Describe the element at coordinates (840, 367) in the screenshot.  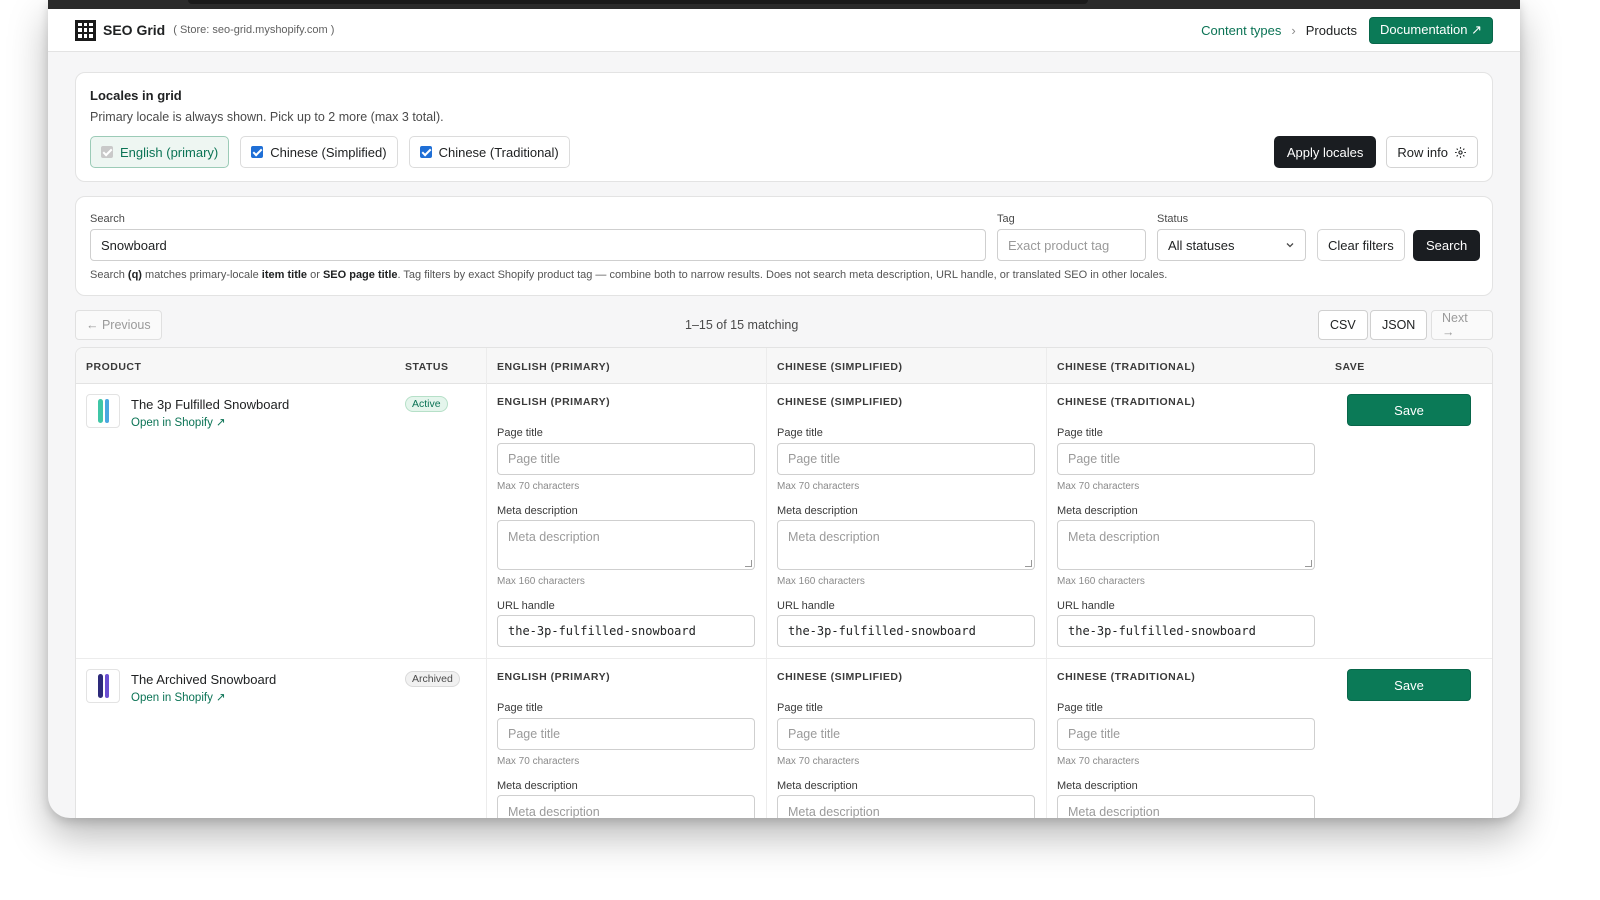
I see `column-header-chinese-simplified: CHINESE (SIMPLIFIED)` at that location.